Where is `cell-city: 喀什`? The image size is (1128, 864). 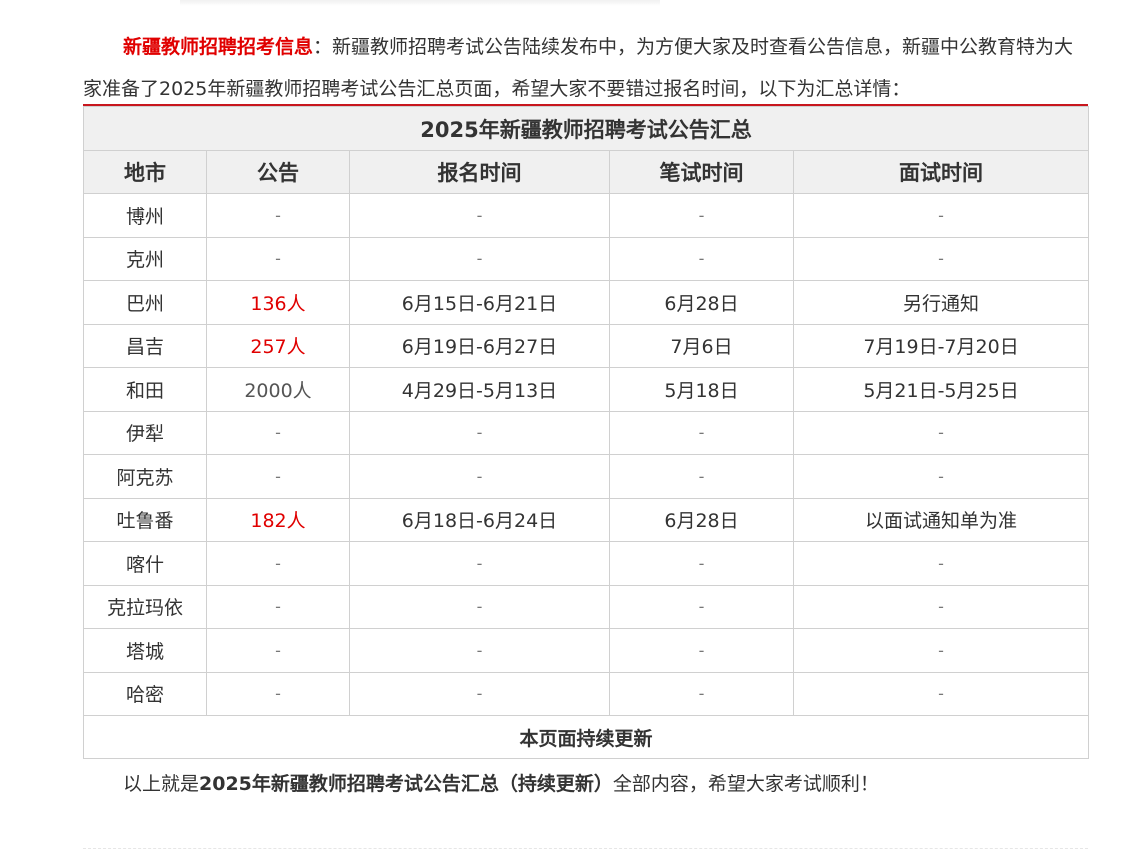
cell-city: 喀什 is located at coordinates (145, 563).